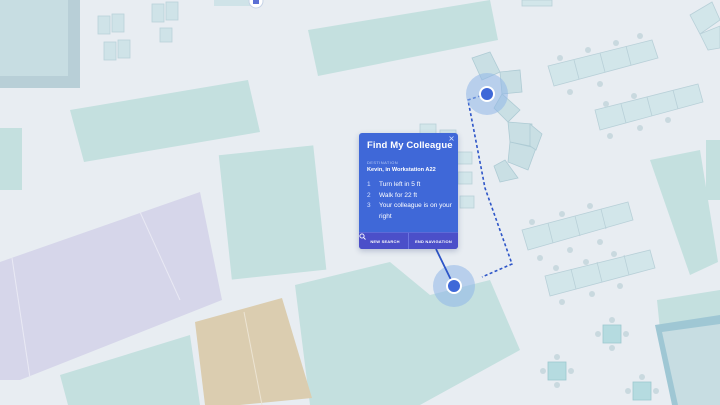  I want to click on step-text: Walk for 22 ft, so click(398, 195).